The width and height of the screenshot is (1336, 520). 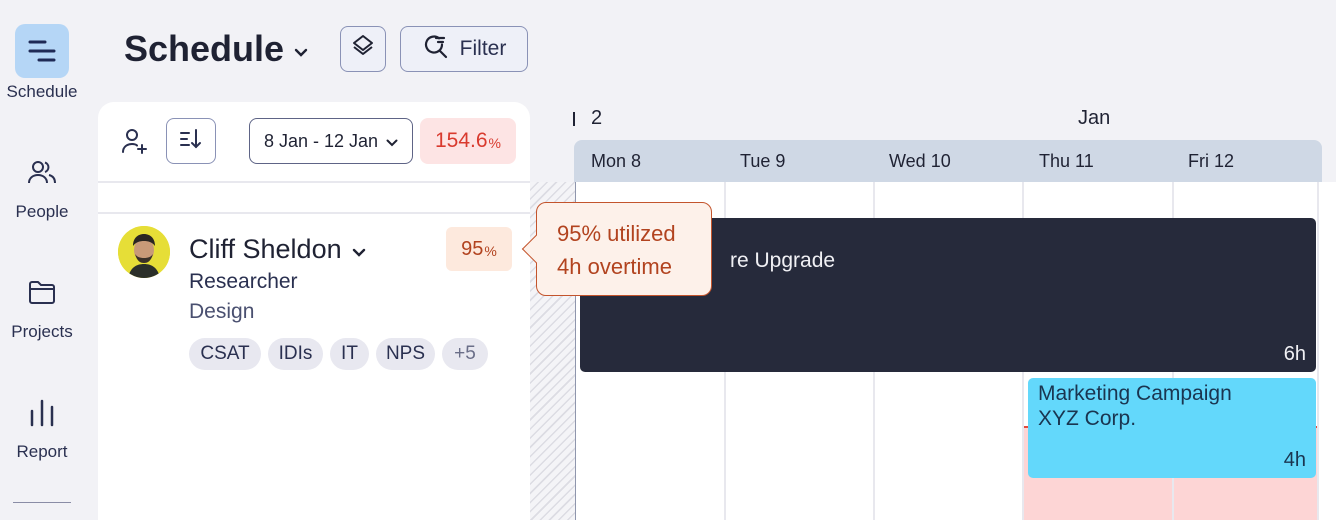 I want to click on sort-icon, so click(x=191, y=141).